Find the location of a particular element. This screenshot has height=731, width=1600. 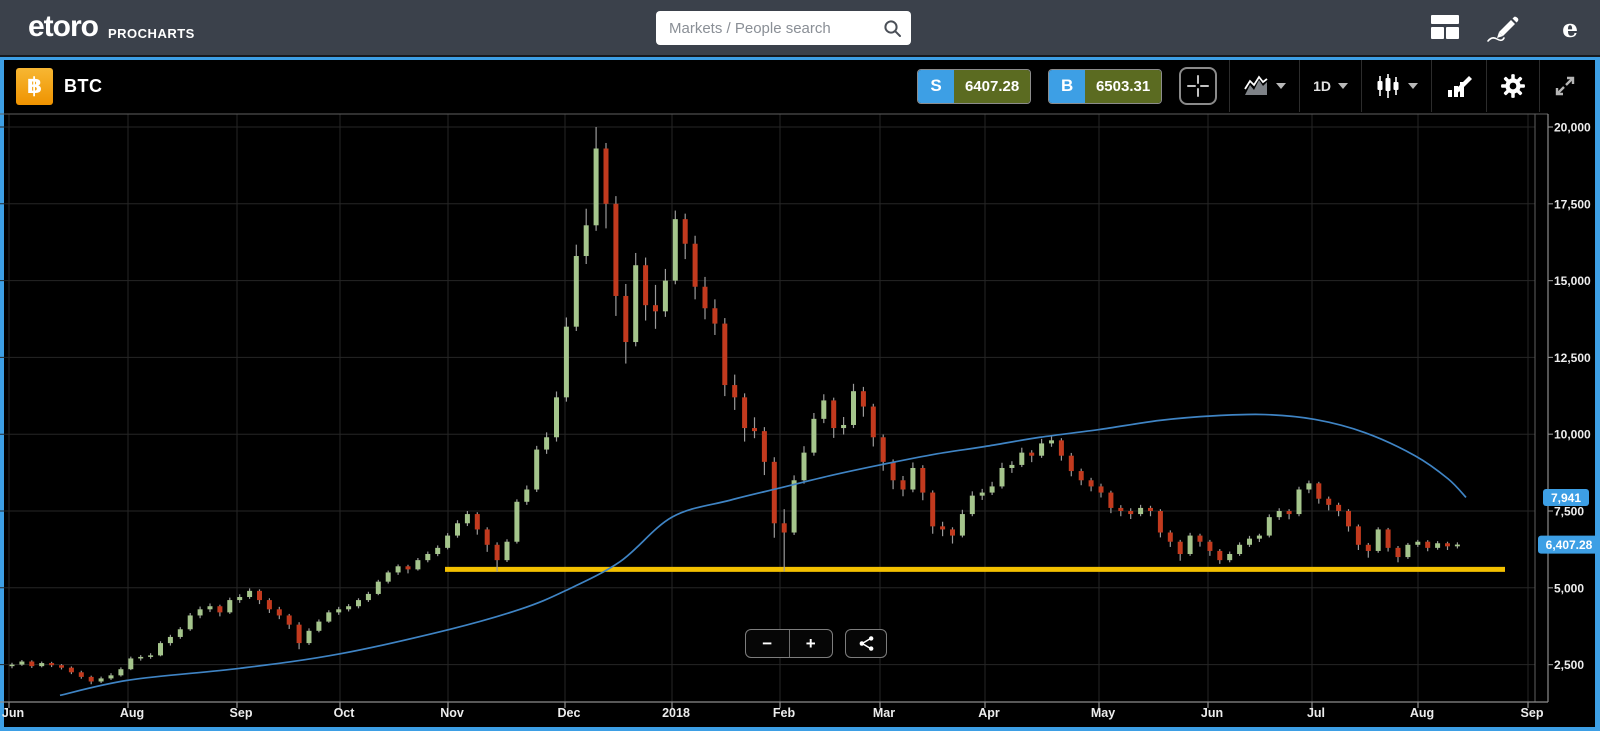

chart-toolbar: S 6407.28 B 6503.31 1D is located at coordinates (1256, 86).